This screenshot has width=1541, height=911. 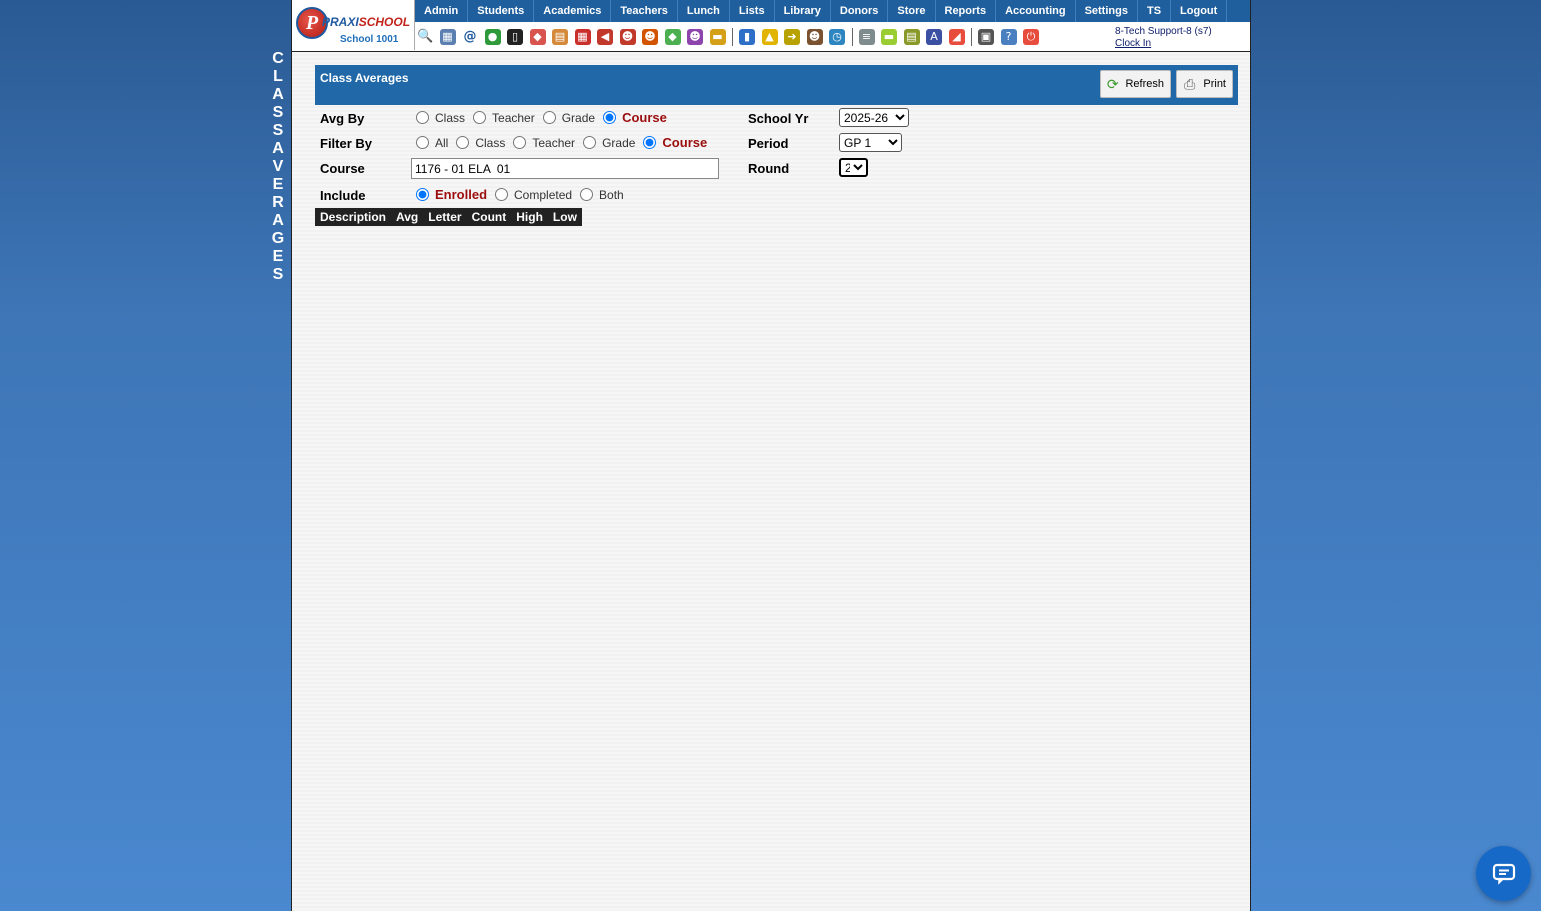 I want to click on logo-brand-part1: PRAXI, so click(x=340, y=22).